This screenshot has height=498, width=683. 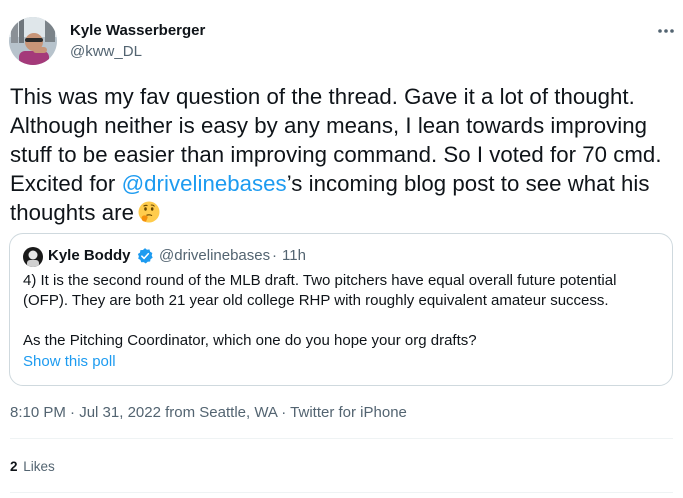 What do you see at coordinates (120, 412) in the screenshot?
I see `tweet-date: Jul 31, 2022` at bounding box center [120, 412].